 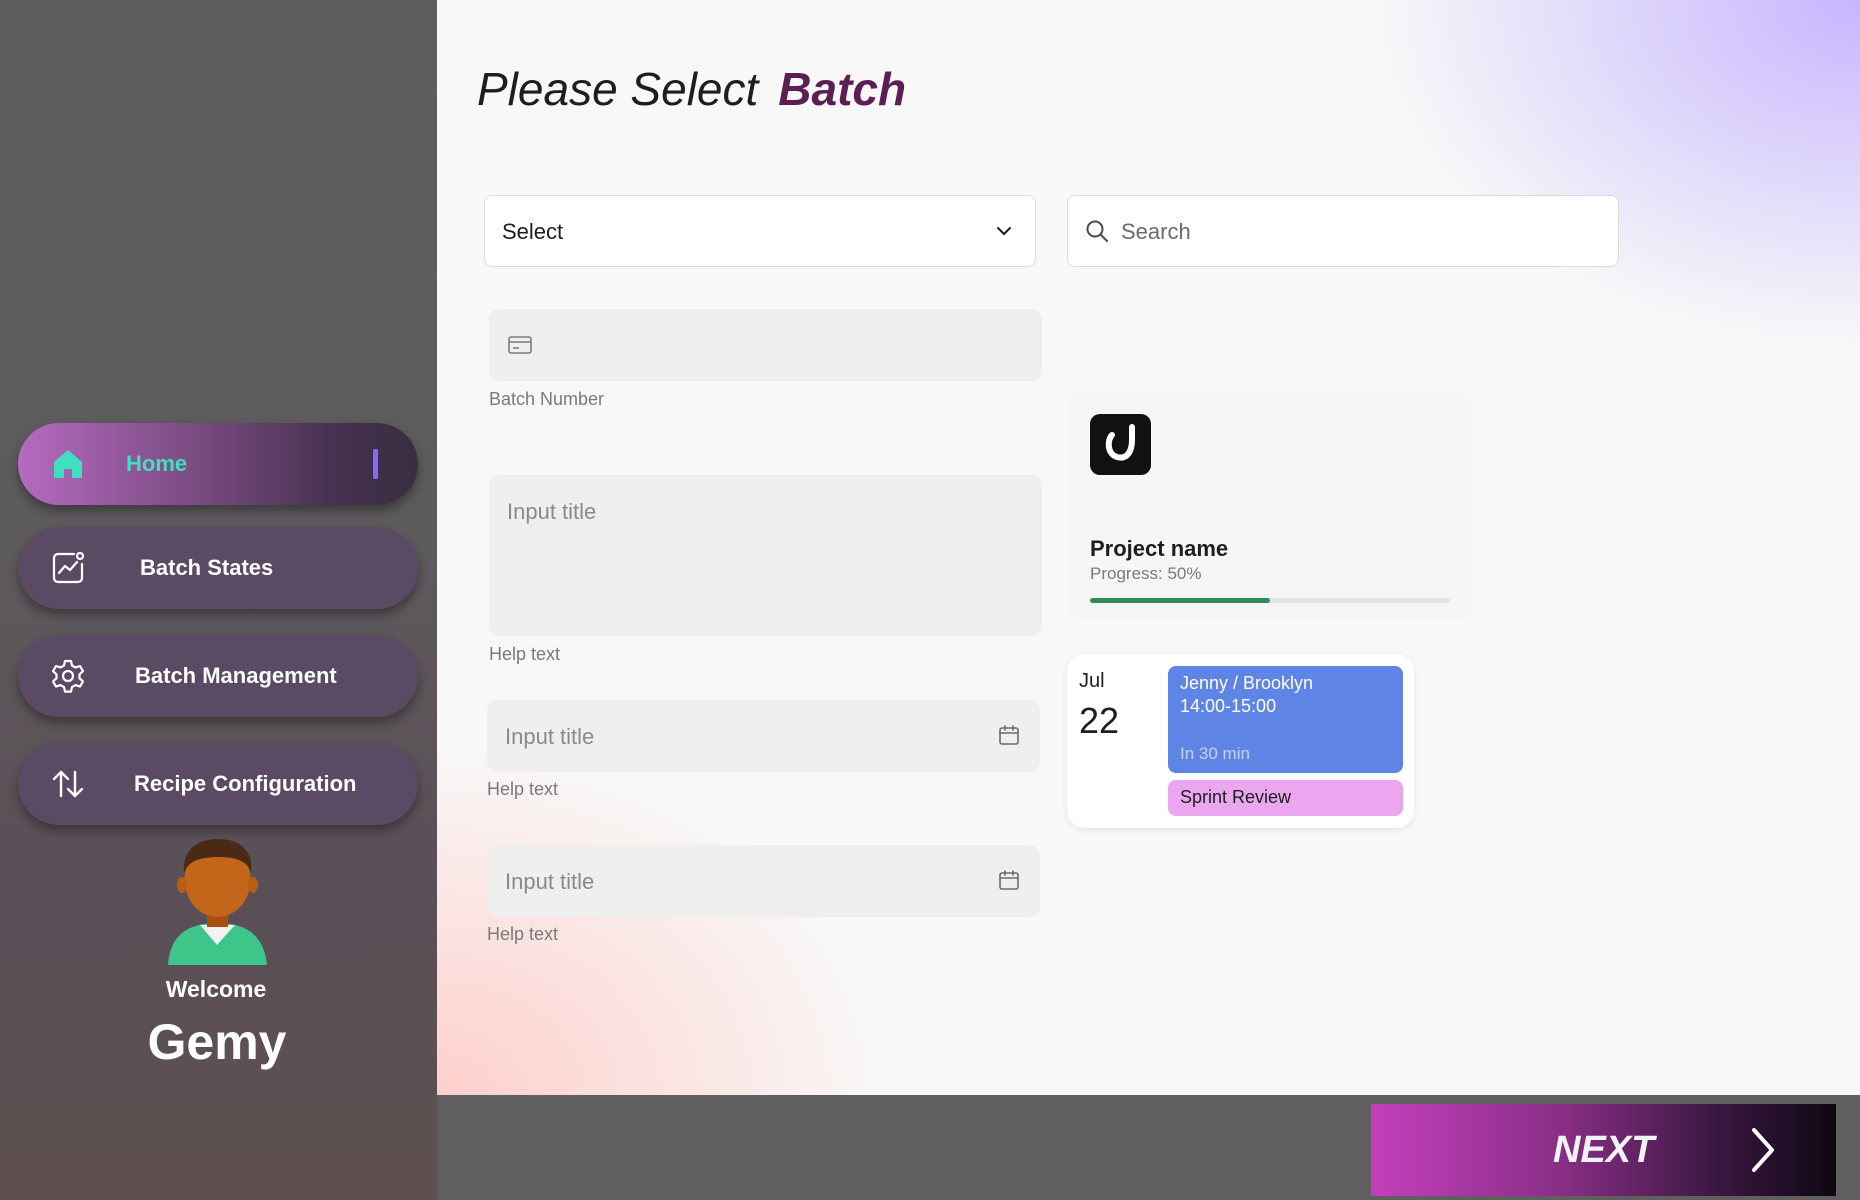 I want to click on page-title: Please Select Batch, so click(x=691, y=89).